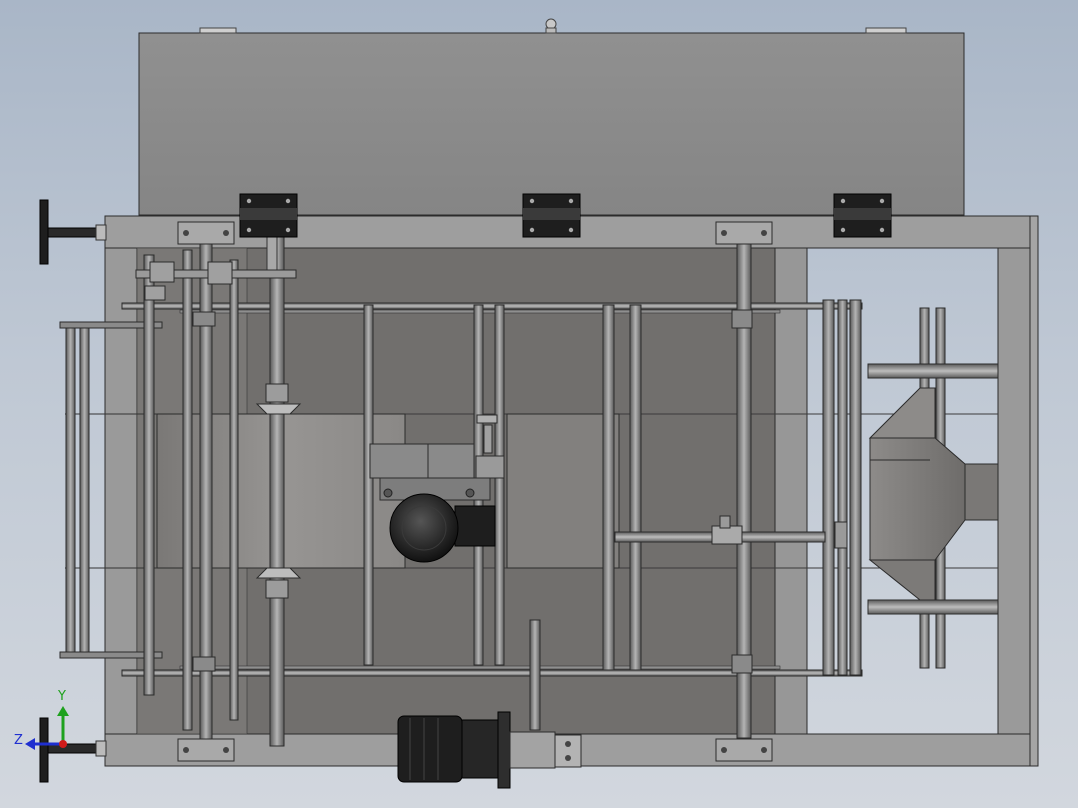 The height and width of the screenshot is (808, 1078). Describe the element at coordinates (30, 744) in the screenshot. I see `z-axis-head` at that location.